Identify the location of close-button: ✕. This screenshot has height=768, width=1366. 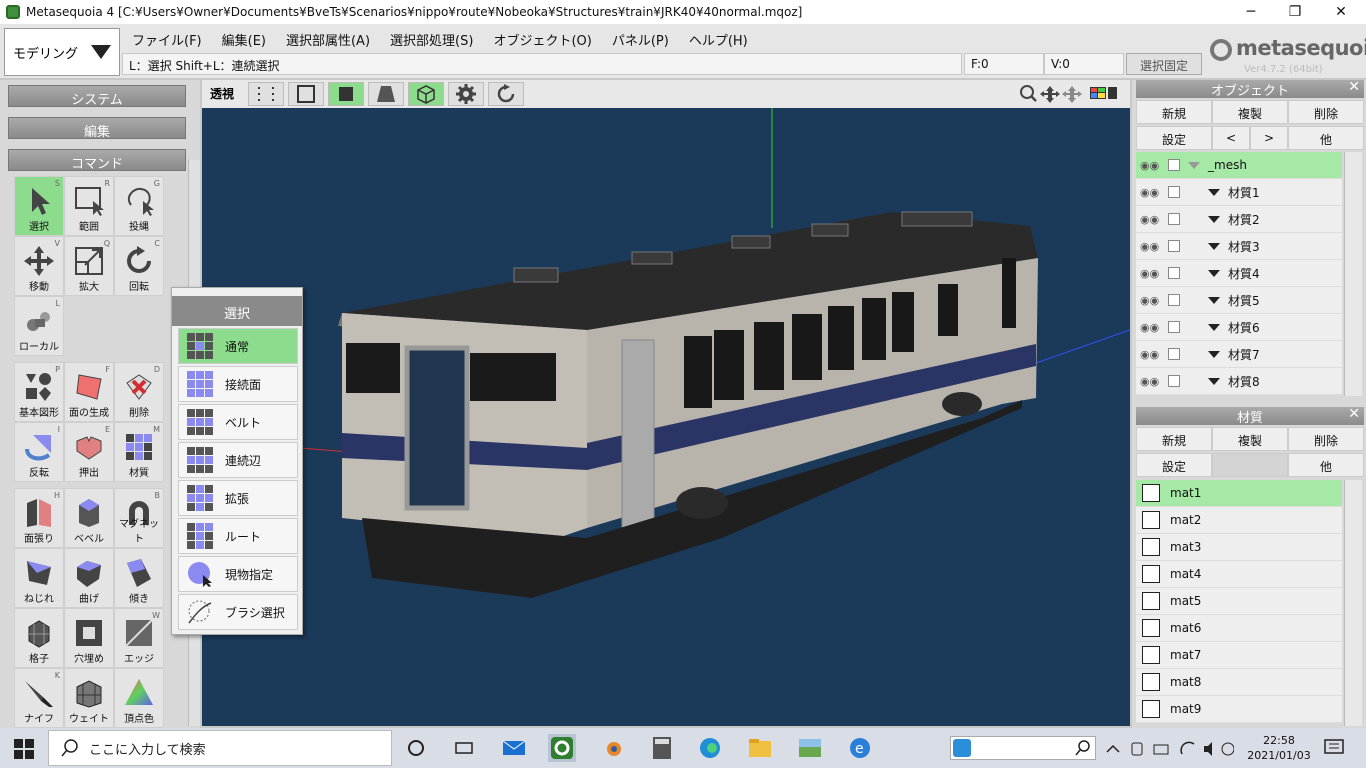
(1341, 12).